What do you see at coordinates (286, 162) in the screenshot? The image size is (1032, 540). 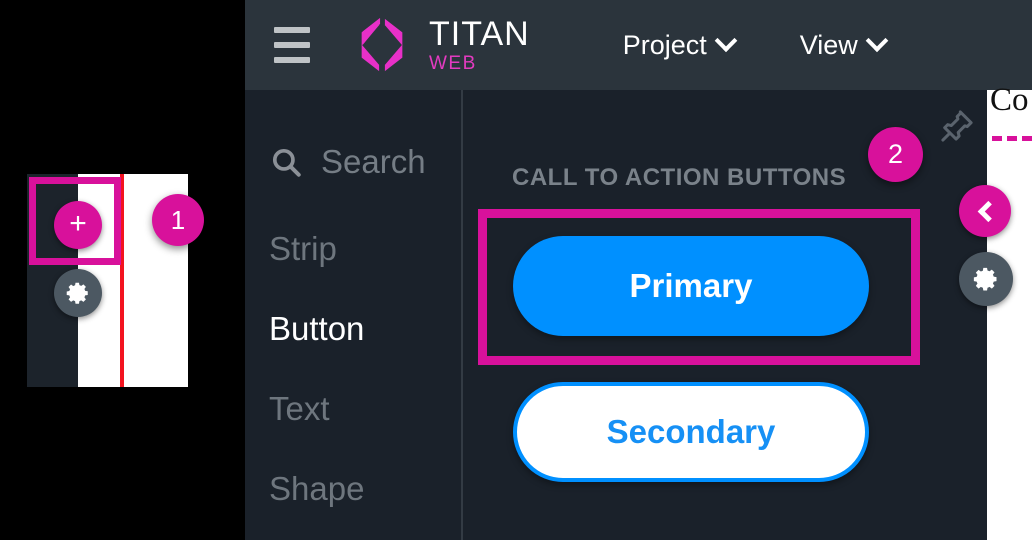 I see `search-icon` at bounding box center [286, 162].